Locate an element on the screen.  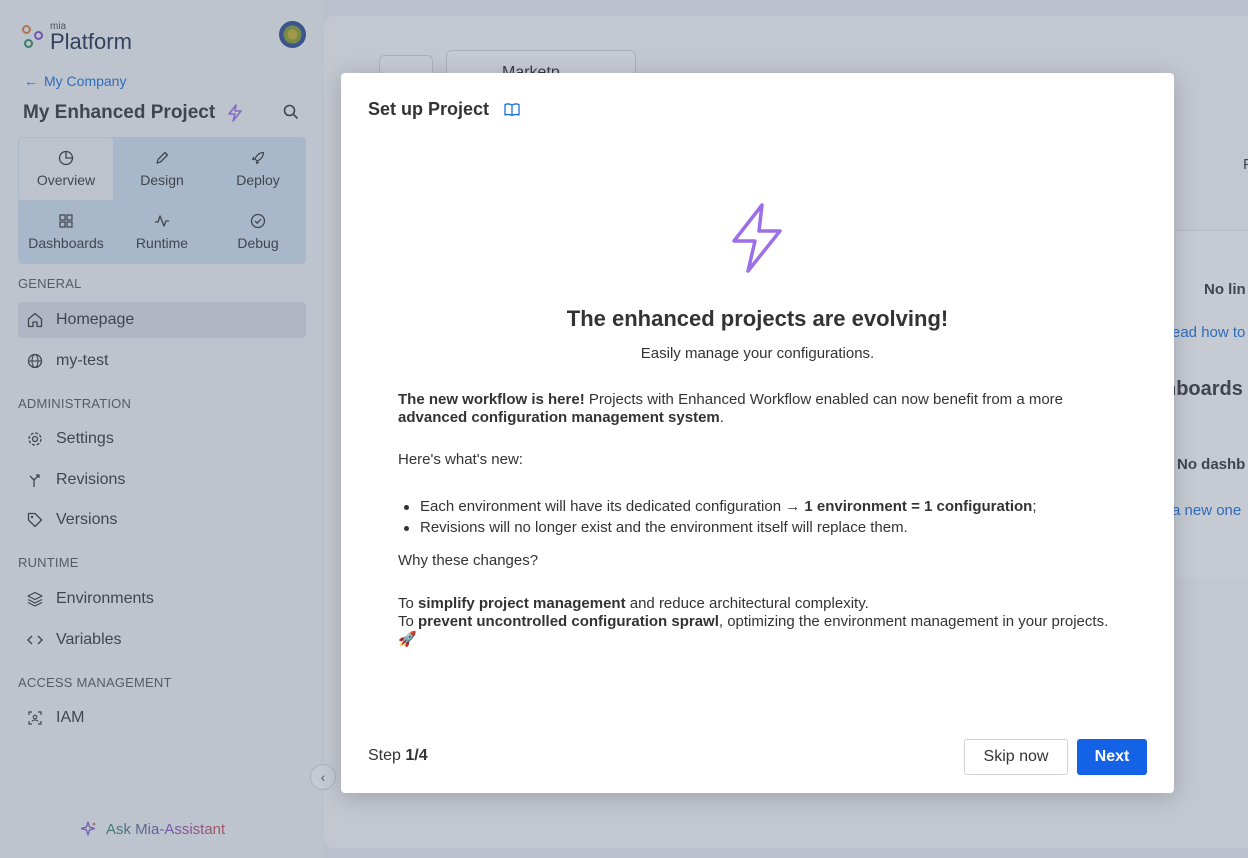
modal-subline: Easily manage your configurations. is located at coordinates (757, 353).